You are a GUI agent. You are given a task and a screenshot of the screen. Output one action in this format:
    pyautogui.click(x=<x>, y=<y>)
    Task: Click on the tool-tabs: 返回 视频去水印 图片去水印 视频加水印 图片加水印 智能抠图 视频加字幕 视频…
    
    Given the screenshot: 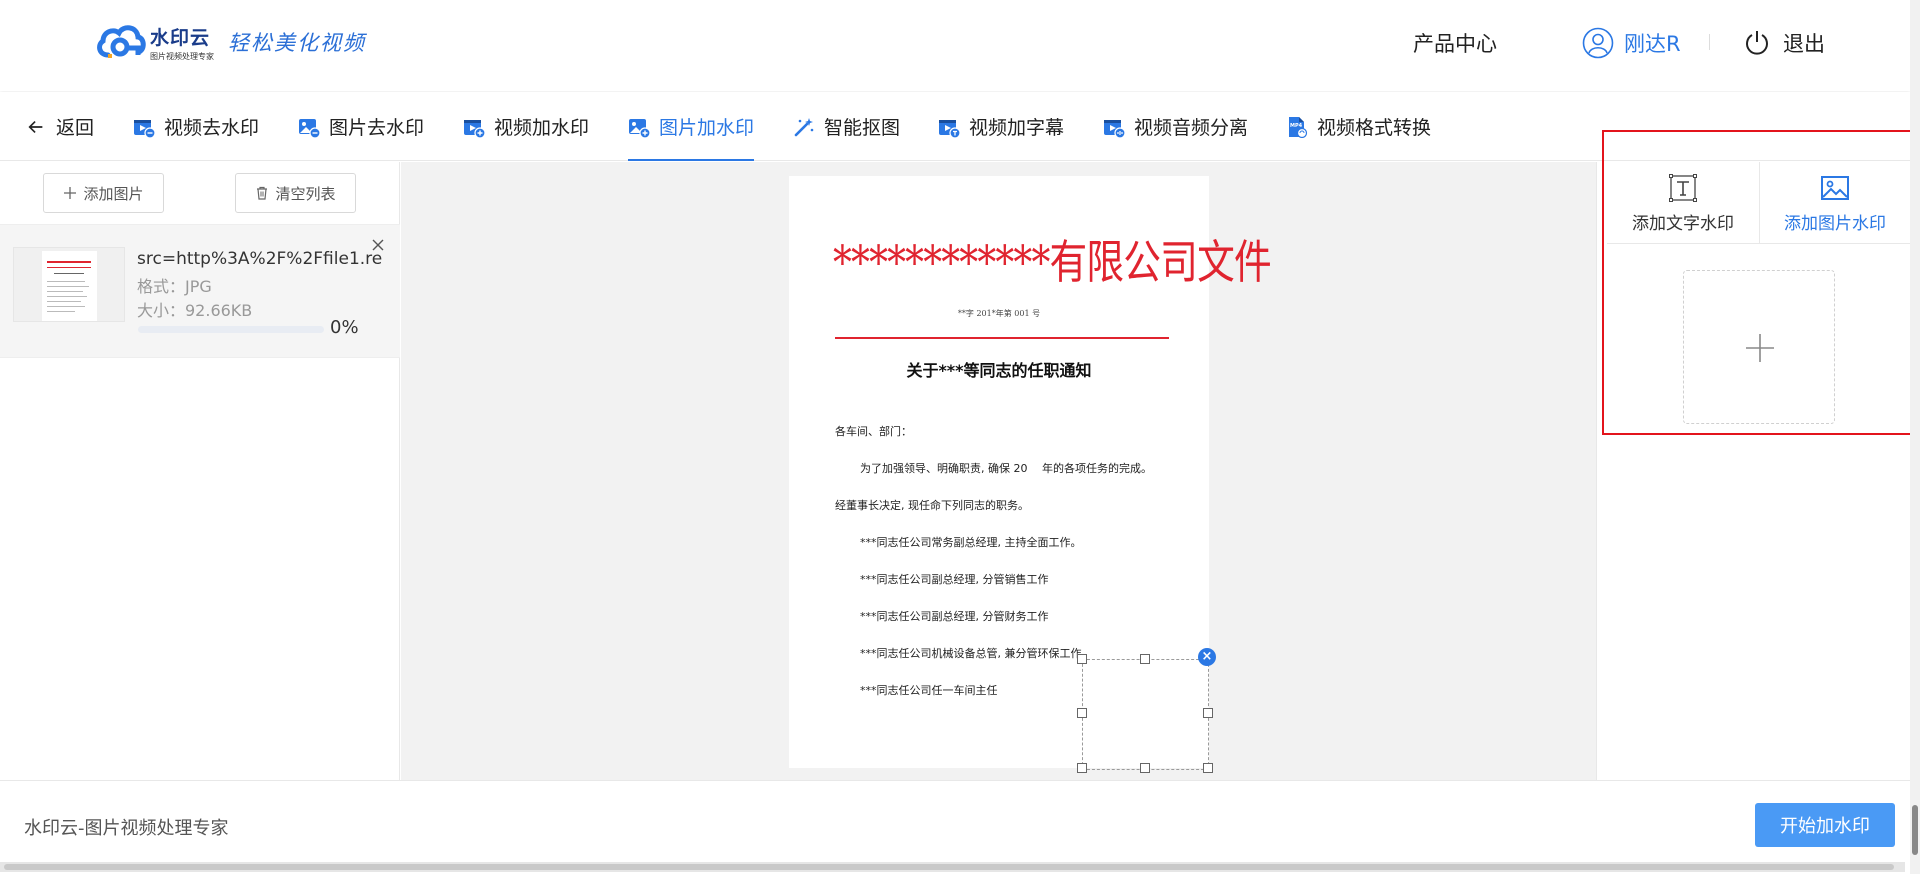 What is the action you would take?
    pyautogui.click(x=955, y=126)
    